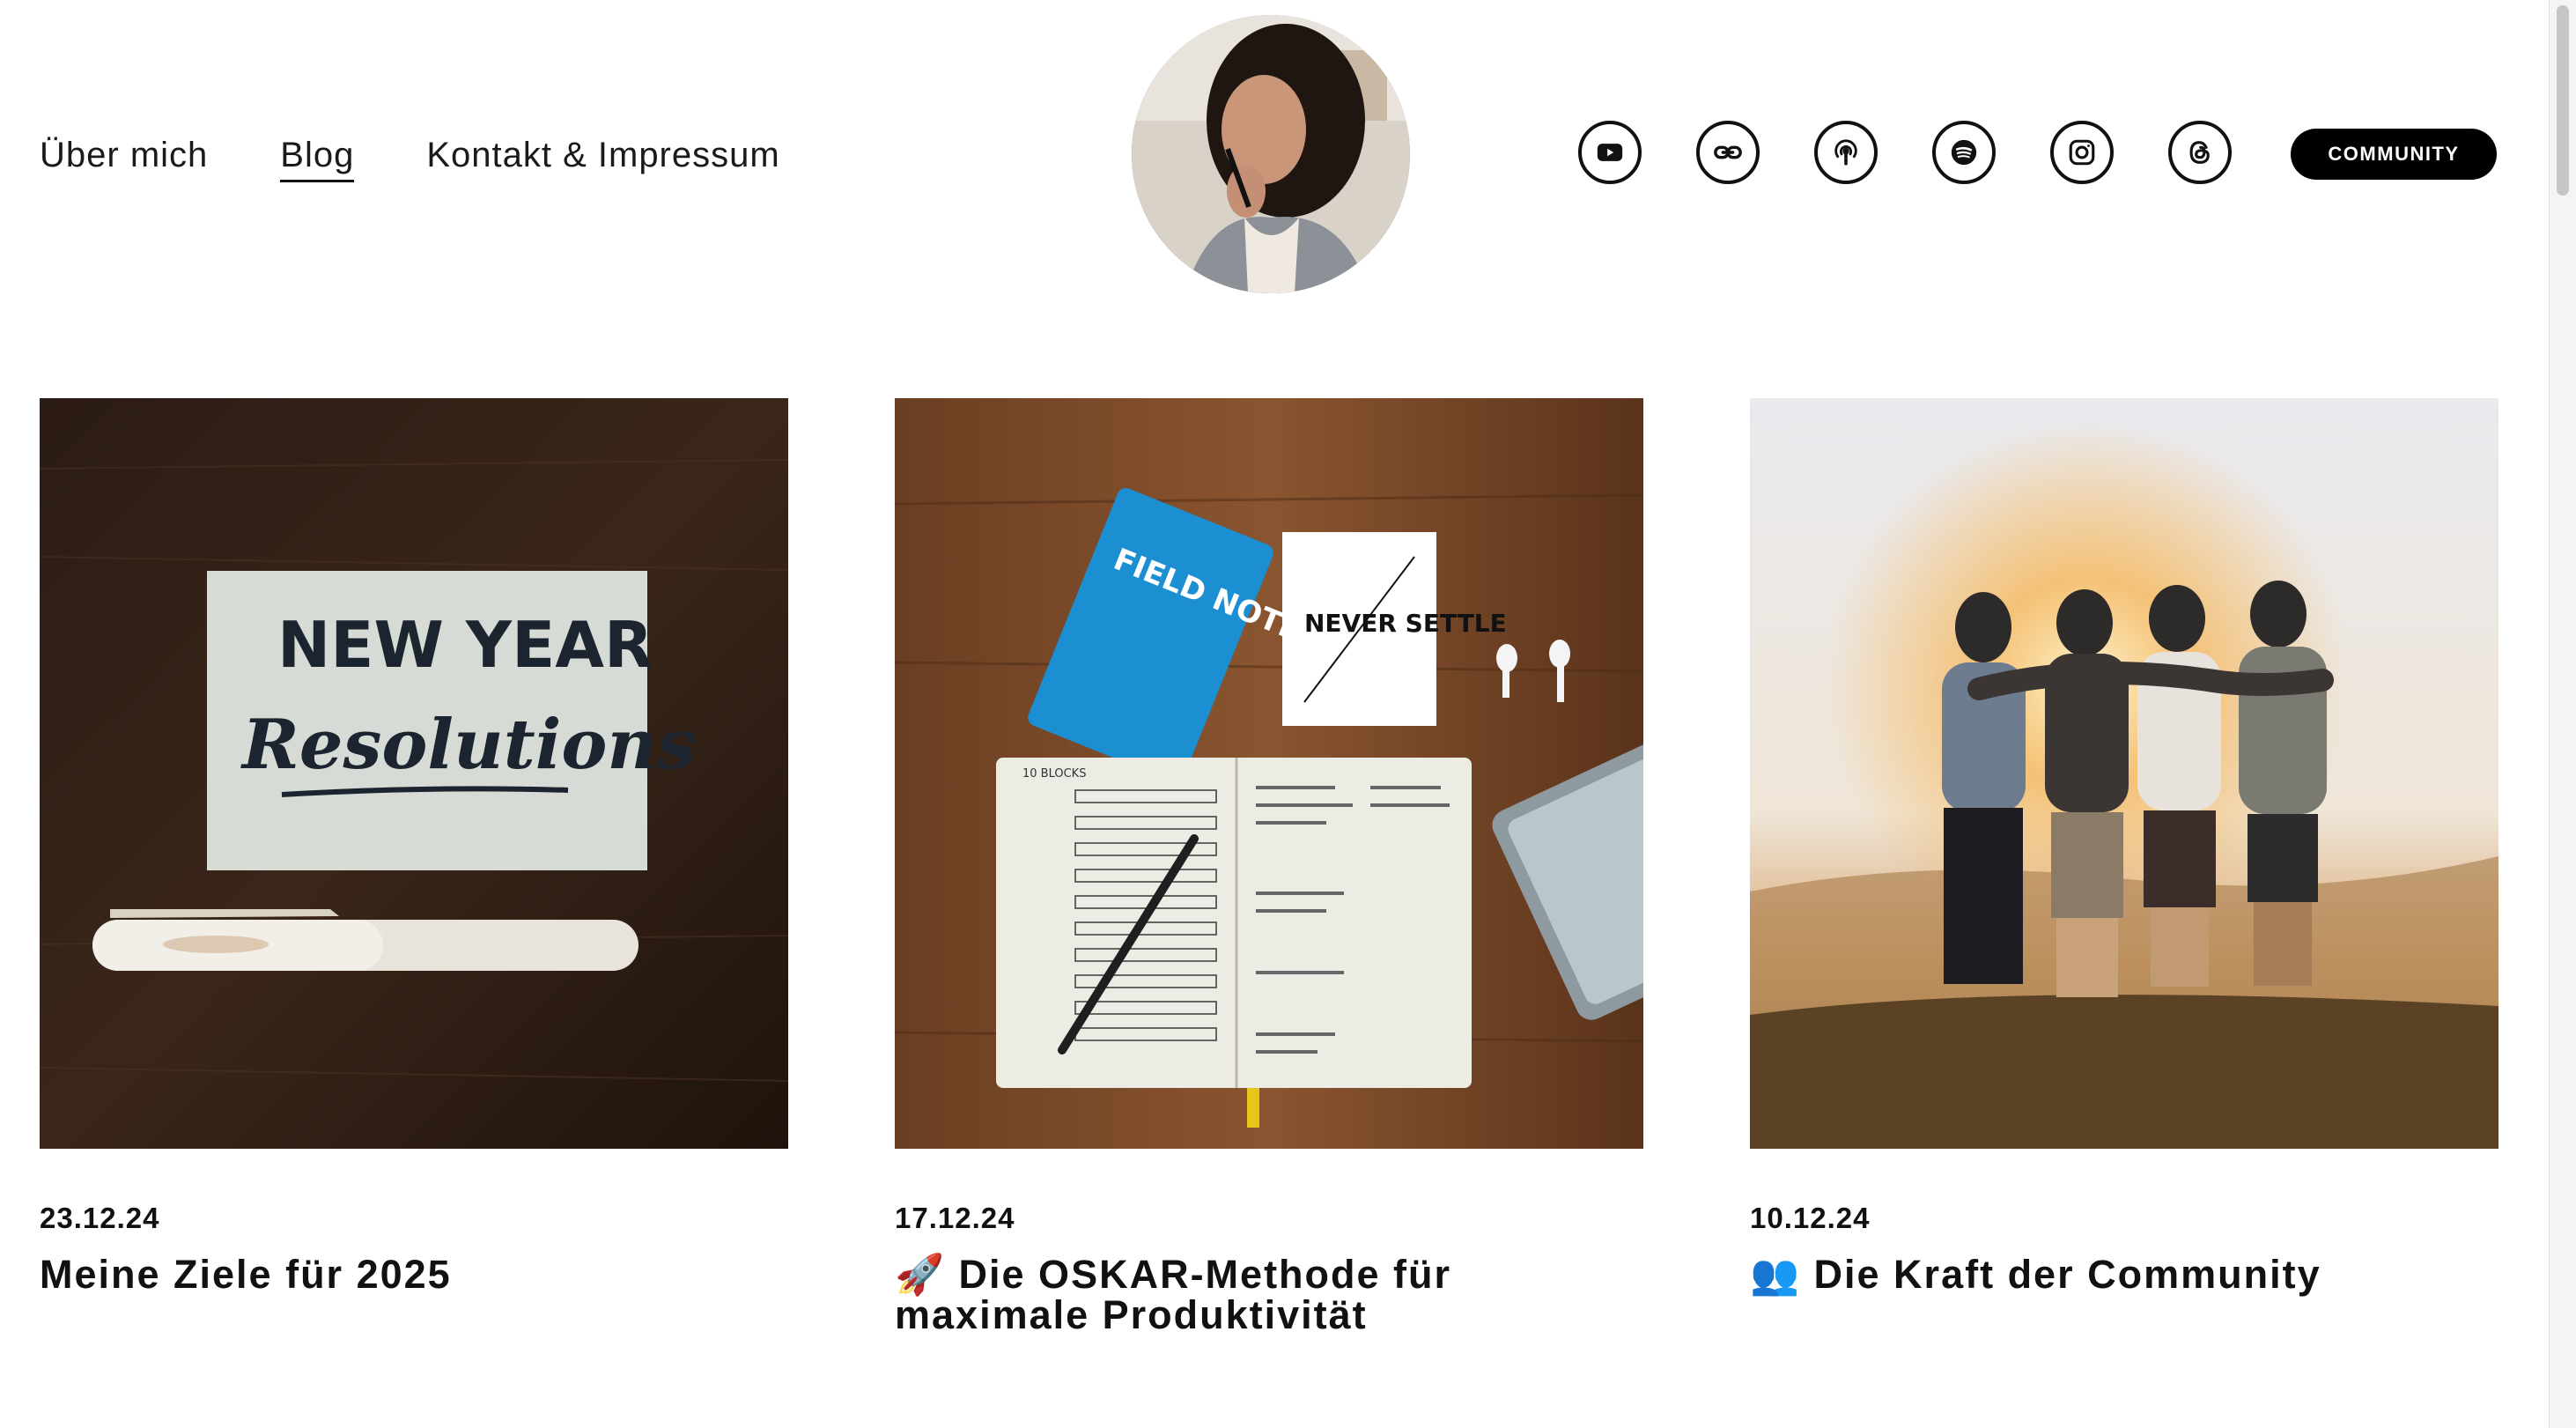 The width and height of the screenshot is (2576, 1428). I want to click on main-nav: Über mich Blog Kontakt & Impressum, so click(410, 157).